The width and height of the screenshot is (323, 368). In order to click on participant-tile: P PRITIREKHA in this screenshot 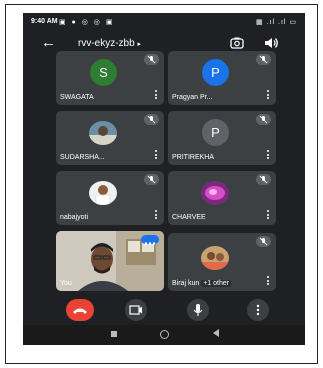, I will do `click(222, 138)`.